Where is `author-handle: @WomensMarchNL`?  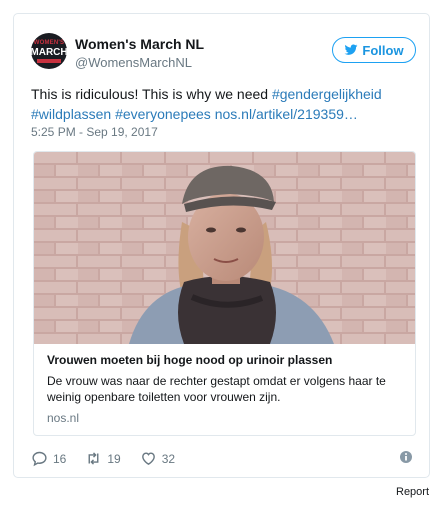
author-handle: @WomensMarchNL is located at coordinates (133, 62).